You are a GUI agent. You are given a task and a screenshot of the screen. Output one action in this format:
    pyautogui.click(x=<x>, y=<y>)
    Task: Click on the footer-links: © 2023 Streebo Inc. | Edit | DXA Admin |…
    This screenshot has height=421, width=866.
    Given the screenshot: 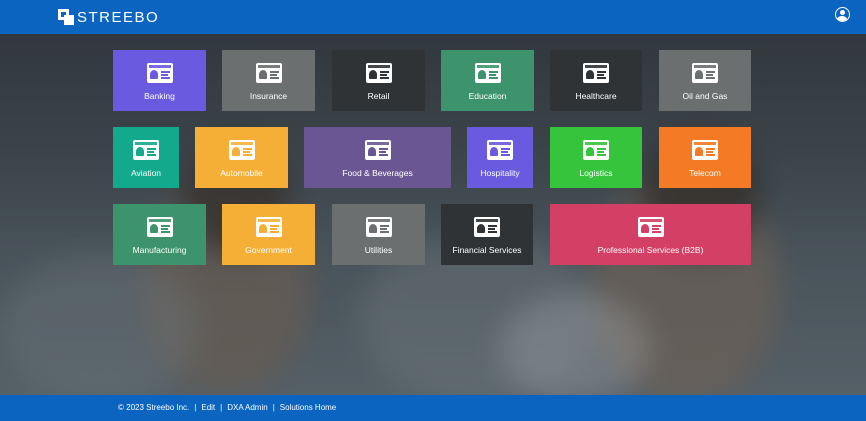 What is the action you would take?
    pyautogui.click(x=227, y=407)
    